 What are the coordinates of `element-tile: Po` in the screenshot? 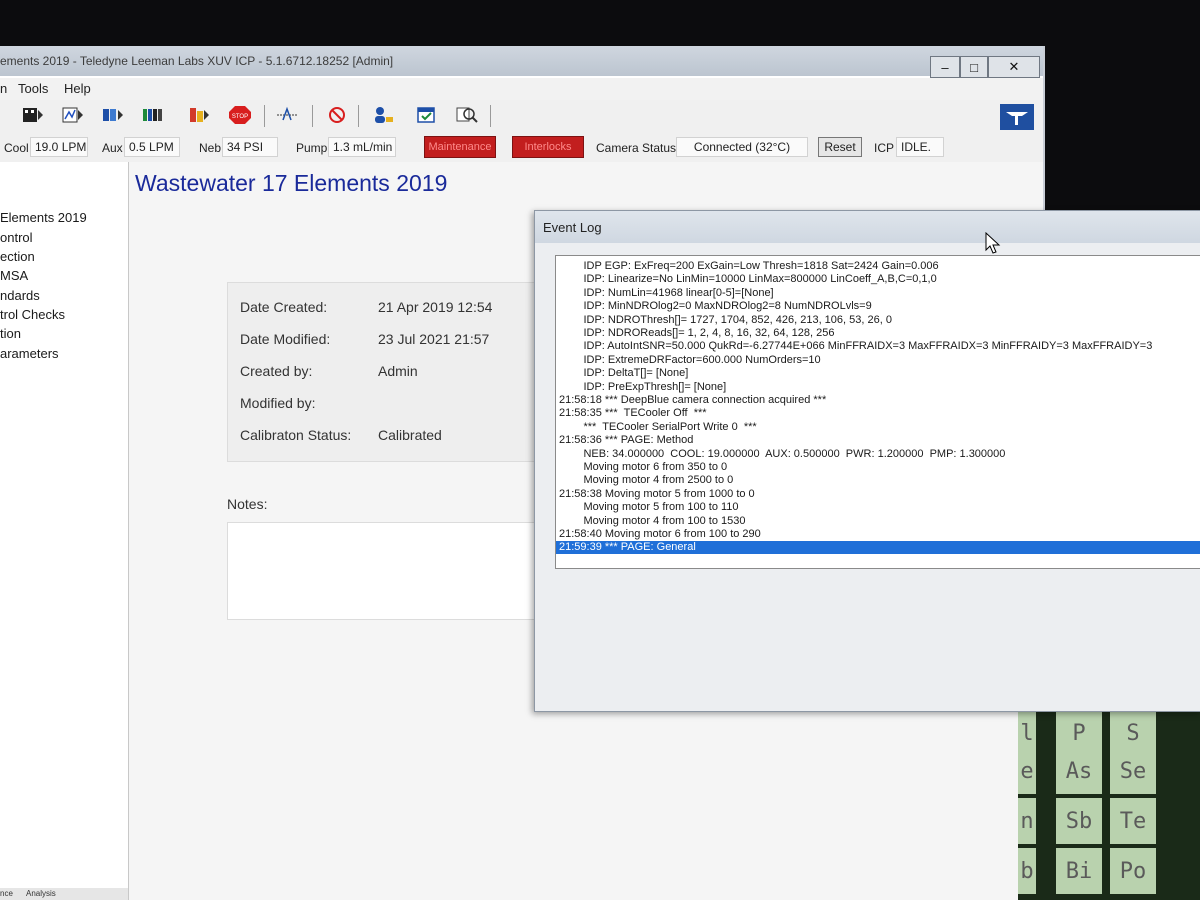 It's located at (1133, 871).